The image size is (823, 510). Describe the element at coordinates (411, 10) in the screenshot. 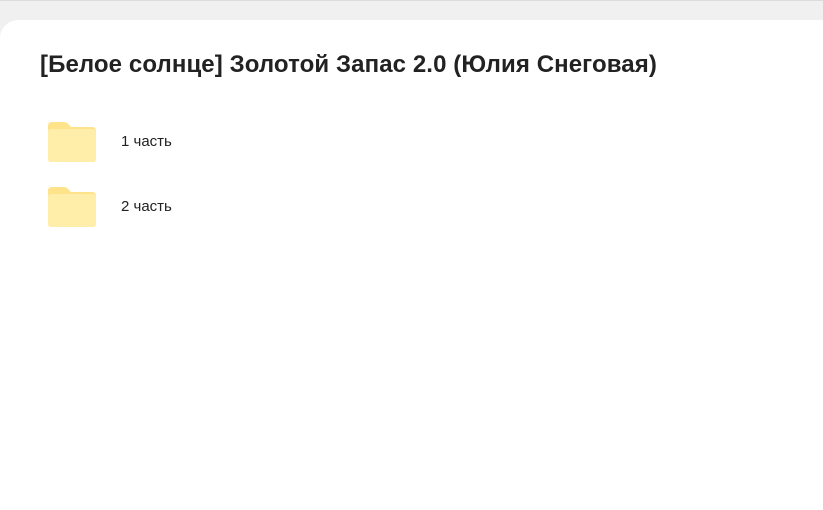

I see `window-top-strip` at that location.